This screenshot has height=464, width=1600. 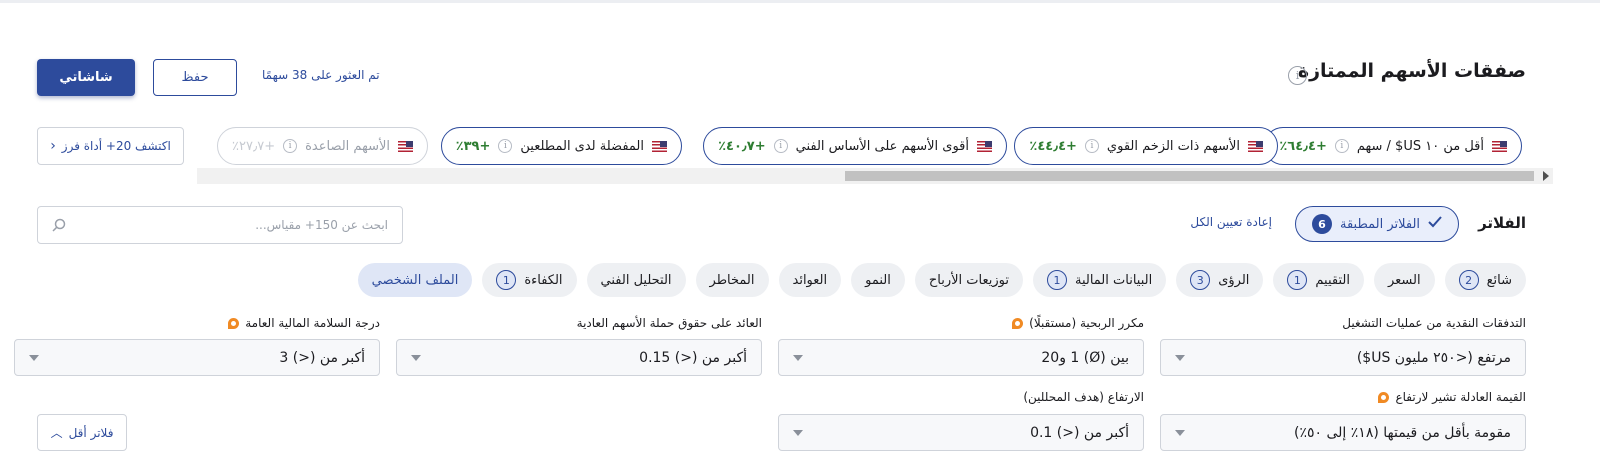 What do you see at coordinates (347, 146) in the screenshot?
I see `chip-label: الأسهم الصاعدة` at bounding box center [347, 146].